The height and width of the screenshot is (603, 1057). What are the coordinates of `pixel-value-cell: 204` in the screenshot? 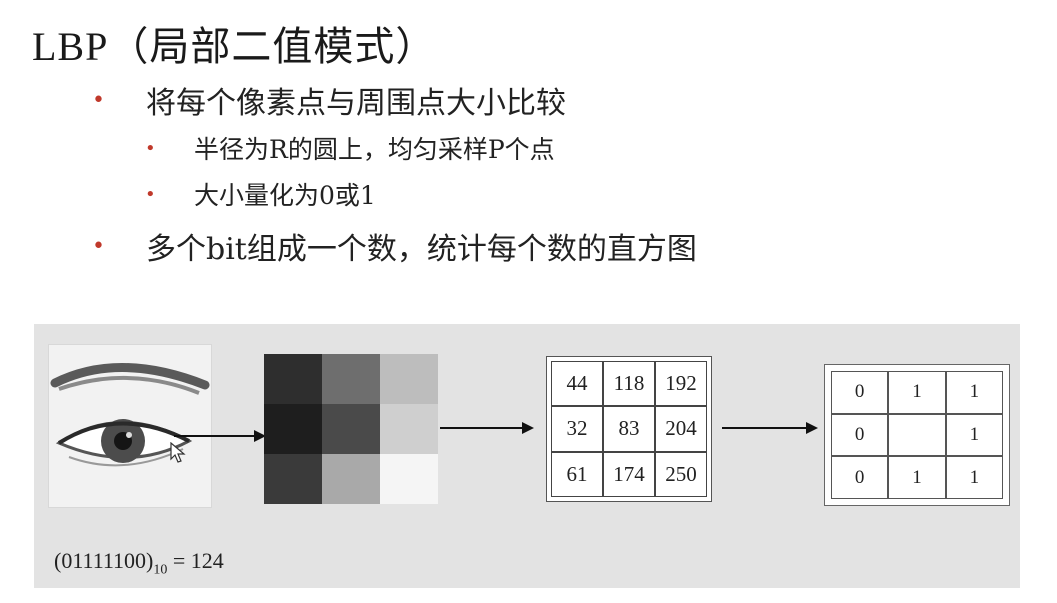 It's located at (681, 429).